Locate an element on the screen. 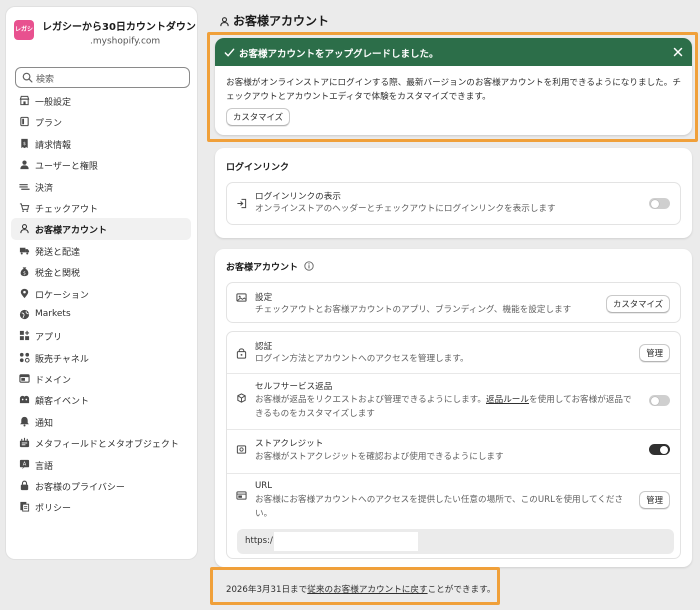 The width and height of the screenshot is (700, 610). return-rules-link: 返品ルール is located at coordinates (507, 400).